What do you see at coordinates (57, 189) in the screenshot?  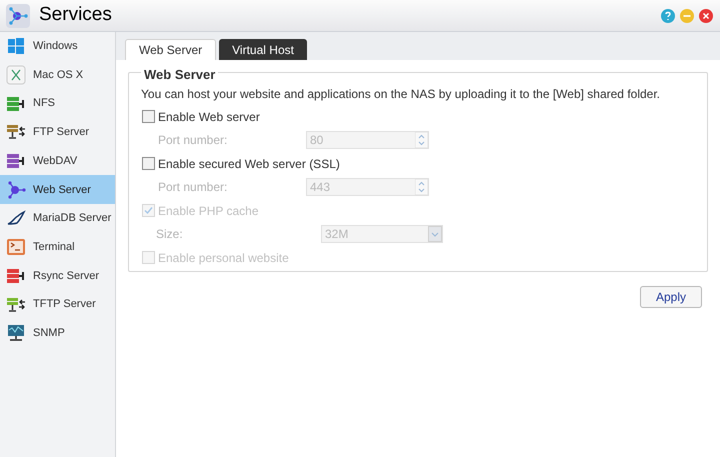 I see `sidebar-item: Web Server` at bounding box center [57, 189].